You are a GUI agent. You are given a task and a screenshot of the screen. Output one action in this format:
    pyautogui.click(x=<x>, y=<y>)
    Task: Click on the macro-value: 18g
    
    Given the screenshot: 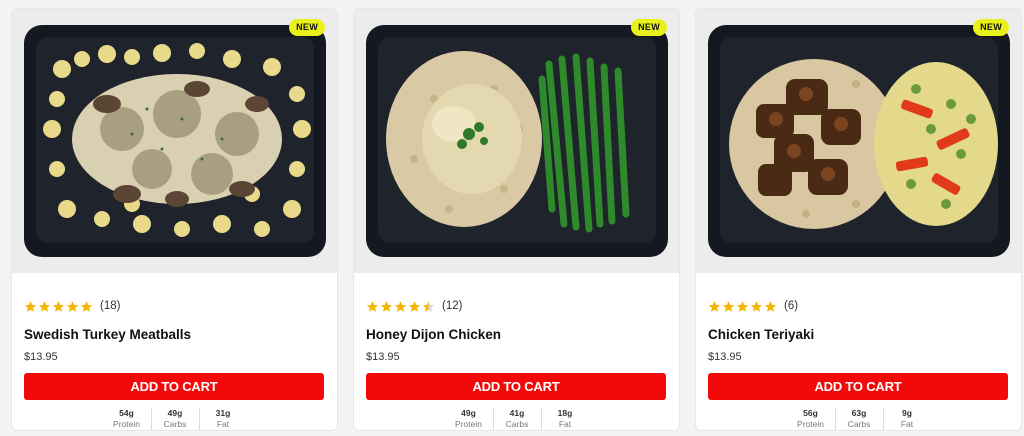 What is the action you would take?
    pyautogui.click(x=565, y=413)
    